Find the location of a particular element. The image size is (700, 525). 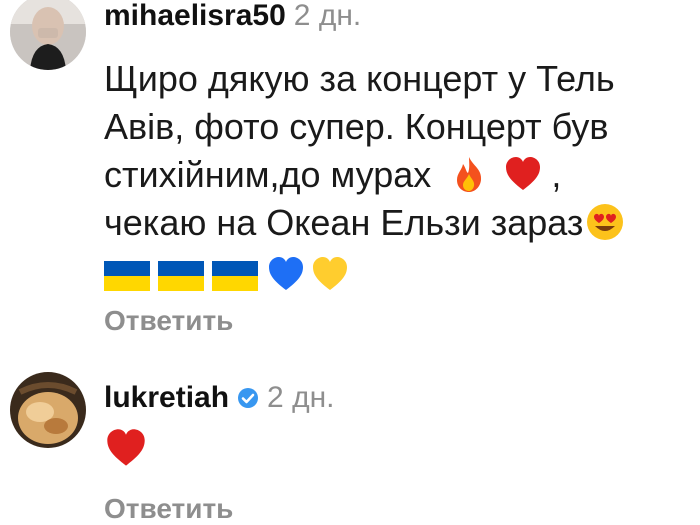

verified-badge-icon is located at coordinates (248, 395).